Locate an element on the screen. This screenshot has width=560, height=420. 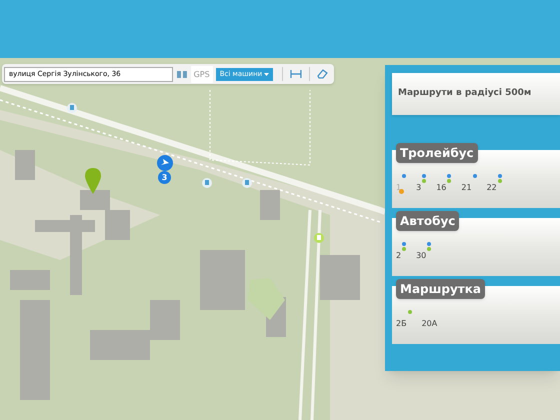
route-number: 2 is located at coordinates (399, 256).